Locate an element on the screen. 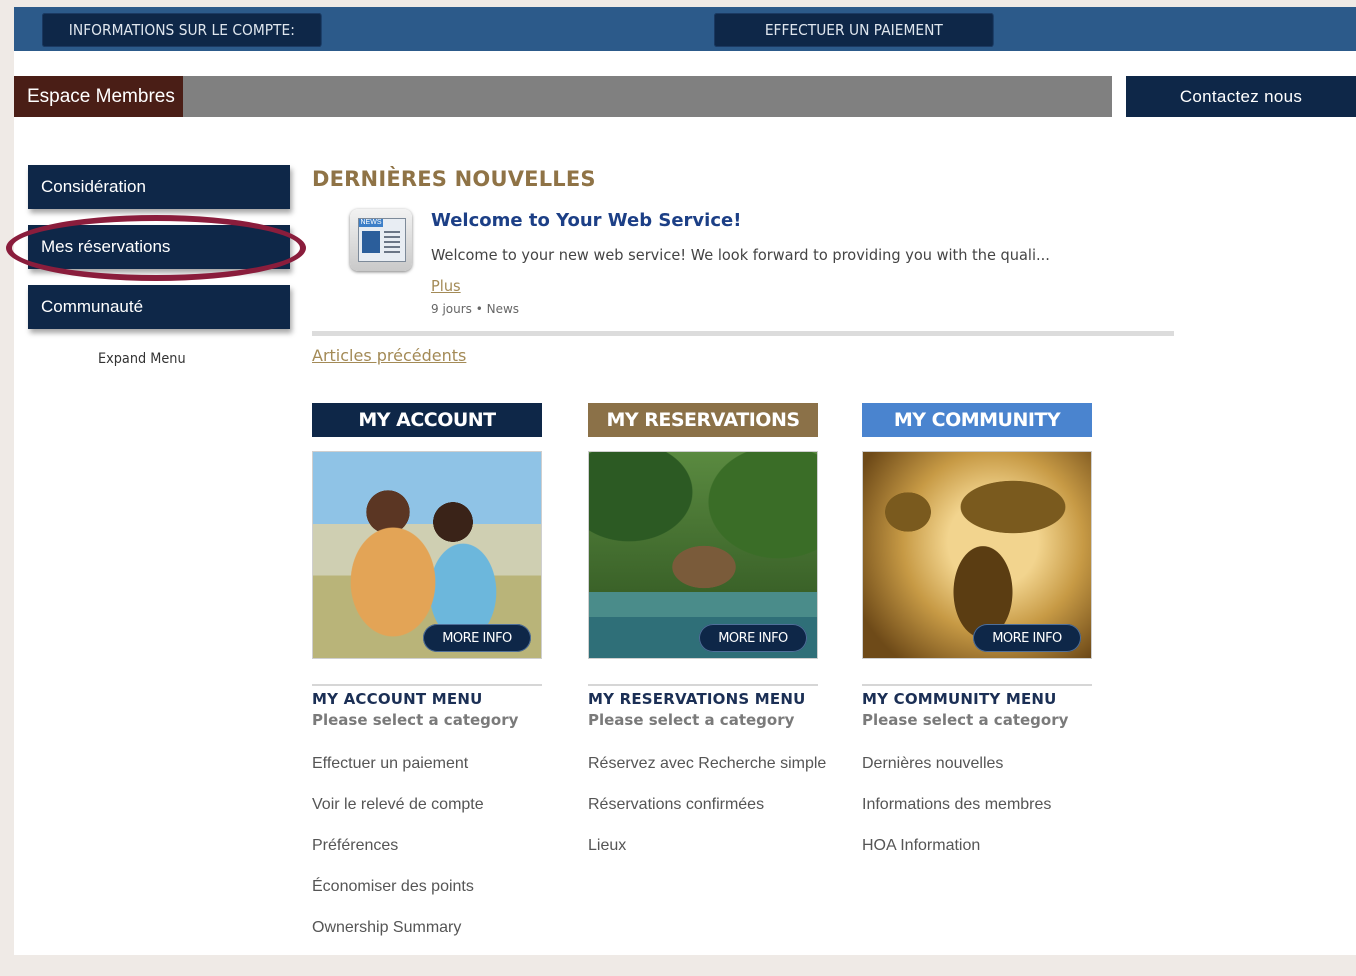 The image size is (1356, 976). contact-us-button: Contactez nous is located at coordinates (1241, 96).